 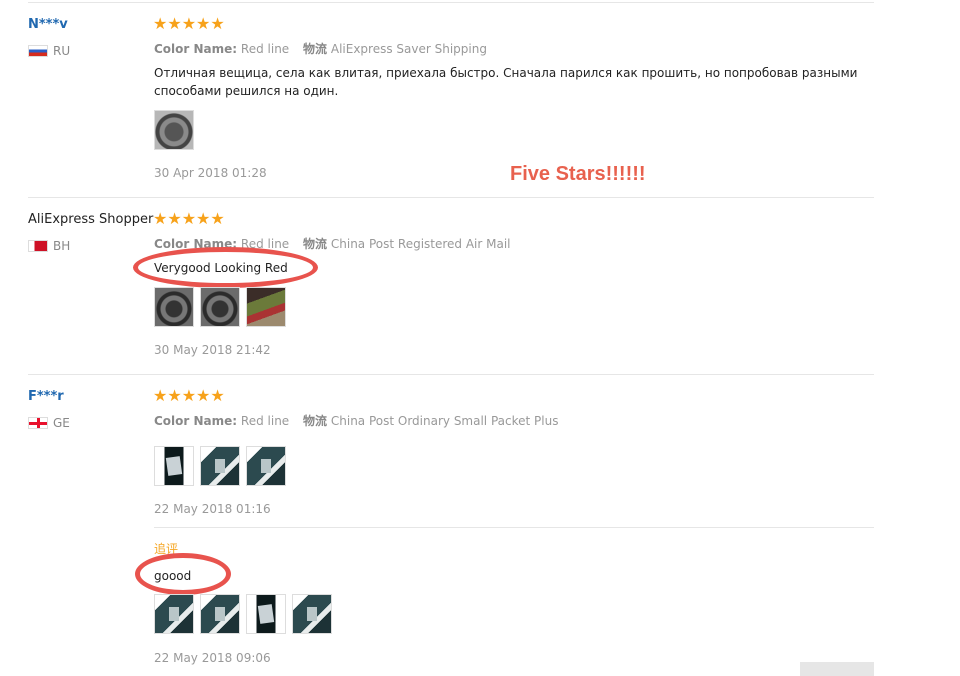 I want to click on review-date: 30 Apr 2018 01:28, so click(x=210, y=173).